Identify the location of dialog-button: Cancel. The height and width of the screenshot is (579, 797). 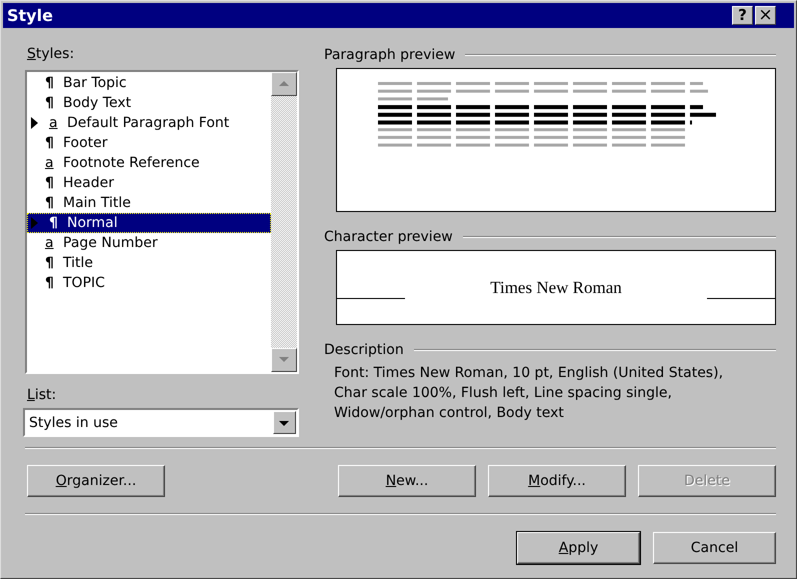
(714, 548).